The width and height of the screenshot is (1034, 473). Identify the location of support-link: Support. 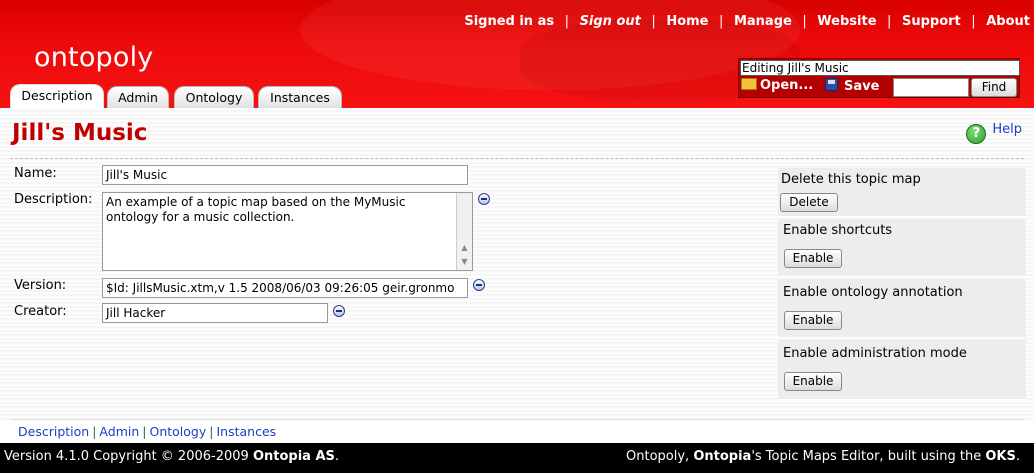
(931, 21).